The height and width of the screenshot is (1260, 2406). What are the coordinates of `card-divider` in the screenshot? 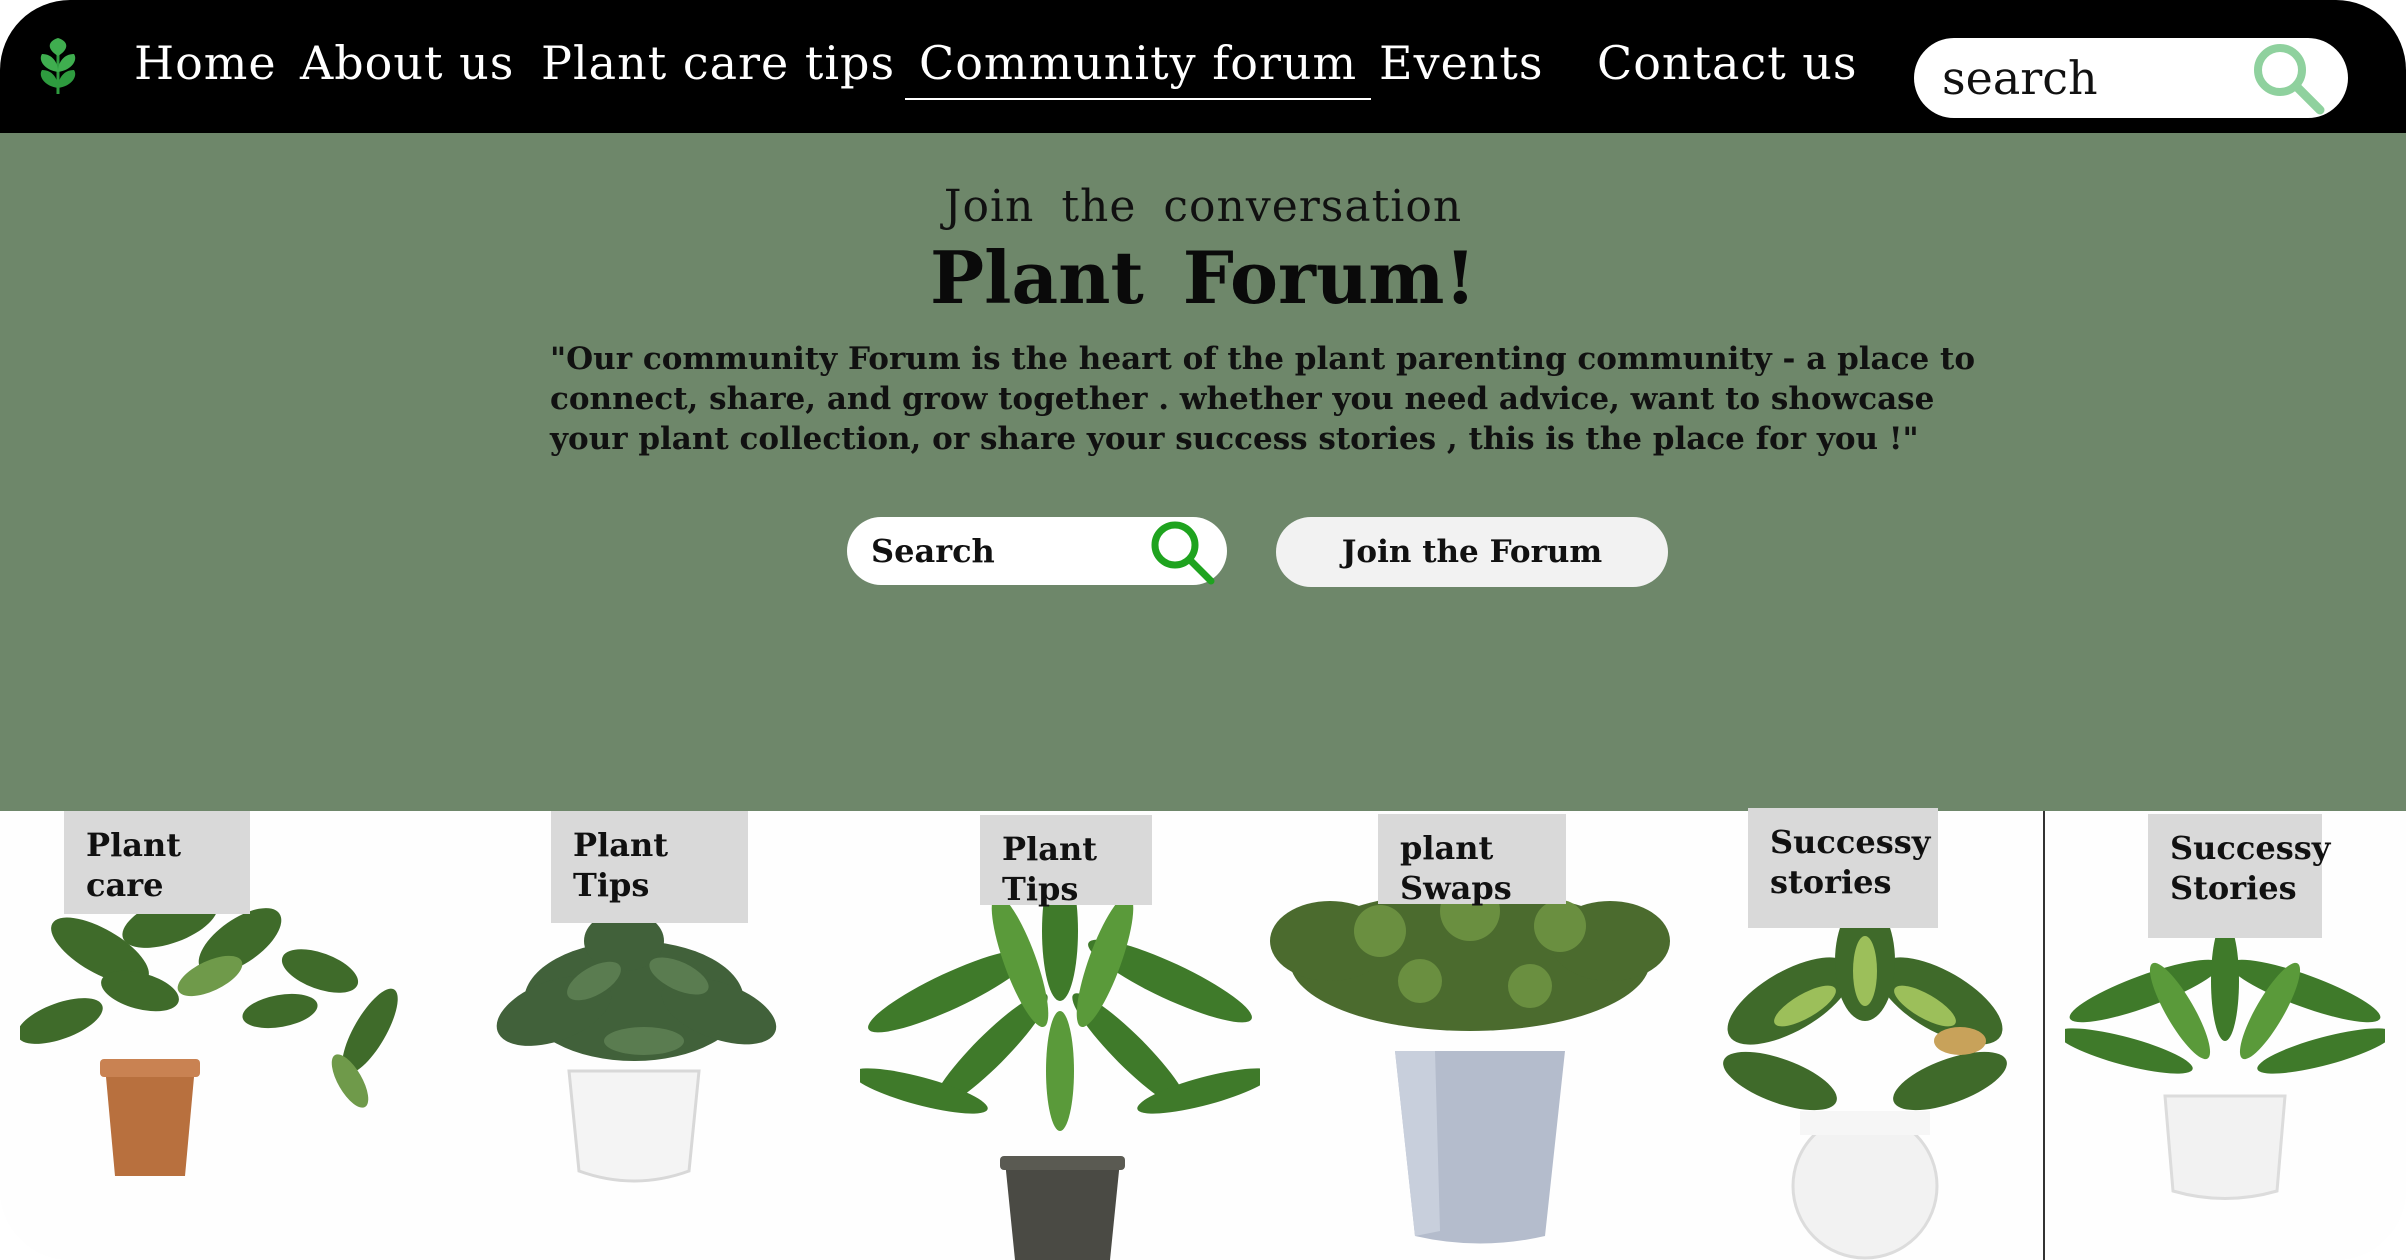 It's located at (2044, 1035).